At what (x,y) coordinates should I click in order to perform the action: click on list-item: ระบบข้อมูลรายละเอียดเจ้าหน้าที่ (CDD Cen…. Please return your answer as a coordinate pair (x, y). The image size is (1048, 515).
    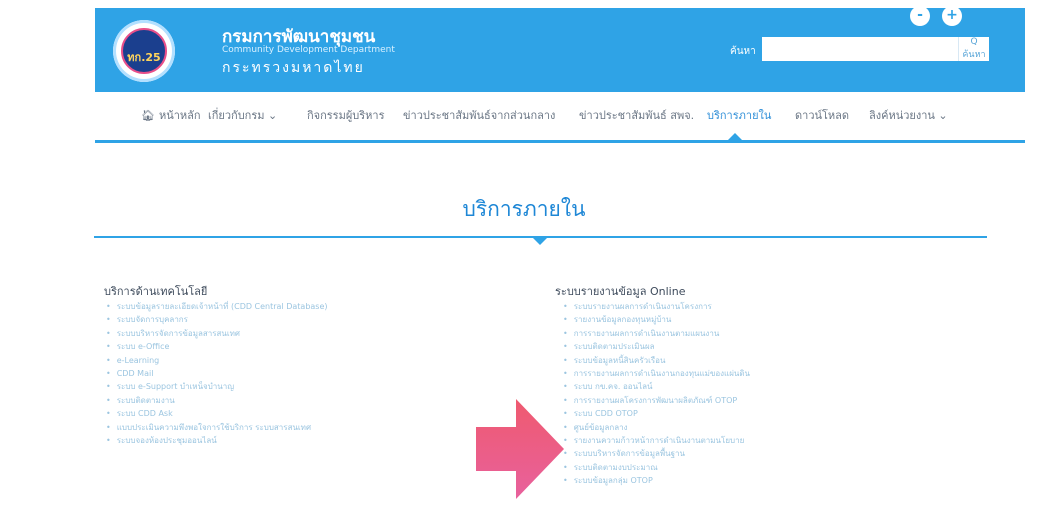
    Looking at the image, I should click on (217, 306).